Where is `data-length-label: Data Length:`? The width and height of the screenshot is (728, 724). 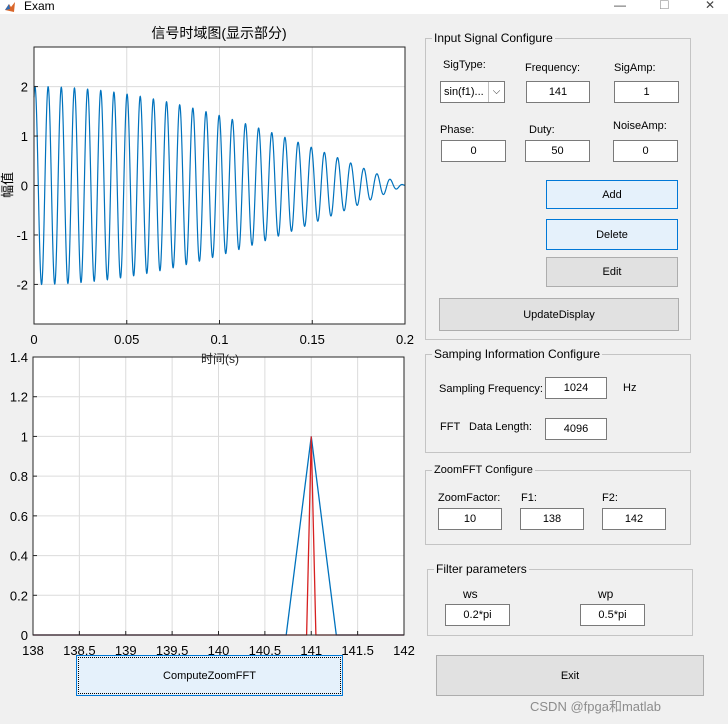
data-length-label: Data Length: is located at coordinates (500, 427).